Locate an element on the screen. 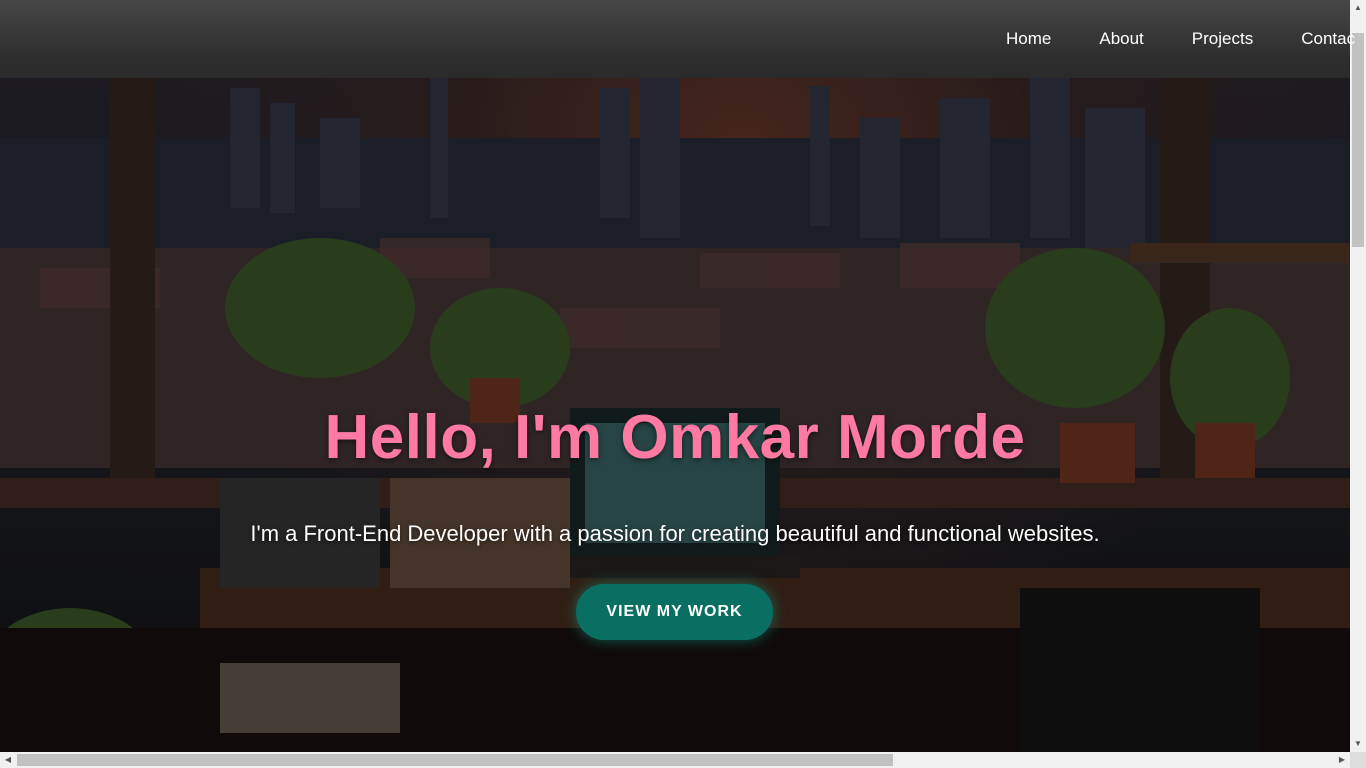 The width and height of the screenshot is (1366, 768). top-navbar: Home About Projects Contac is located at coordinates (677, 39).